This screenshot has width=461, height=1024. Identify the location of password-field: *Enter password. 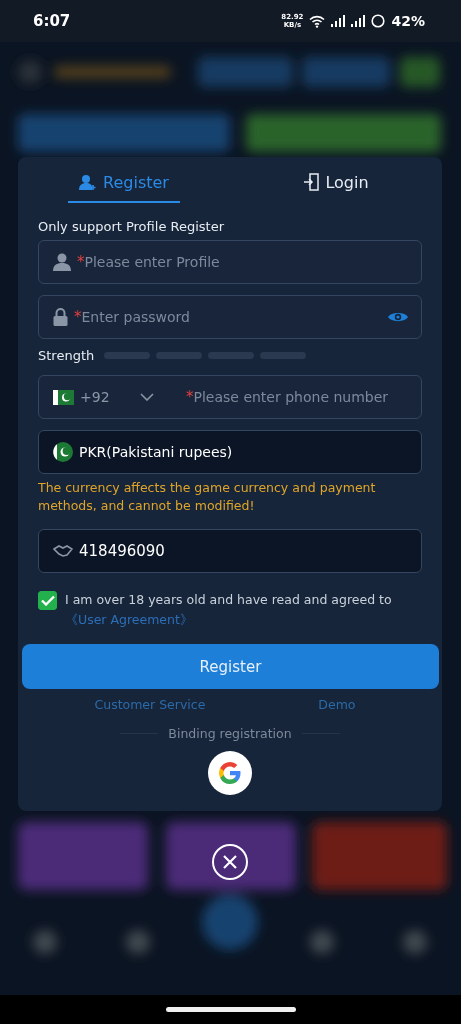
(230, 317).